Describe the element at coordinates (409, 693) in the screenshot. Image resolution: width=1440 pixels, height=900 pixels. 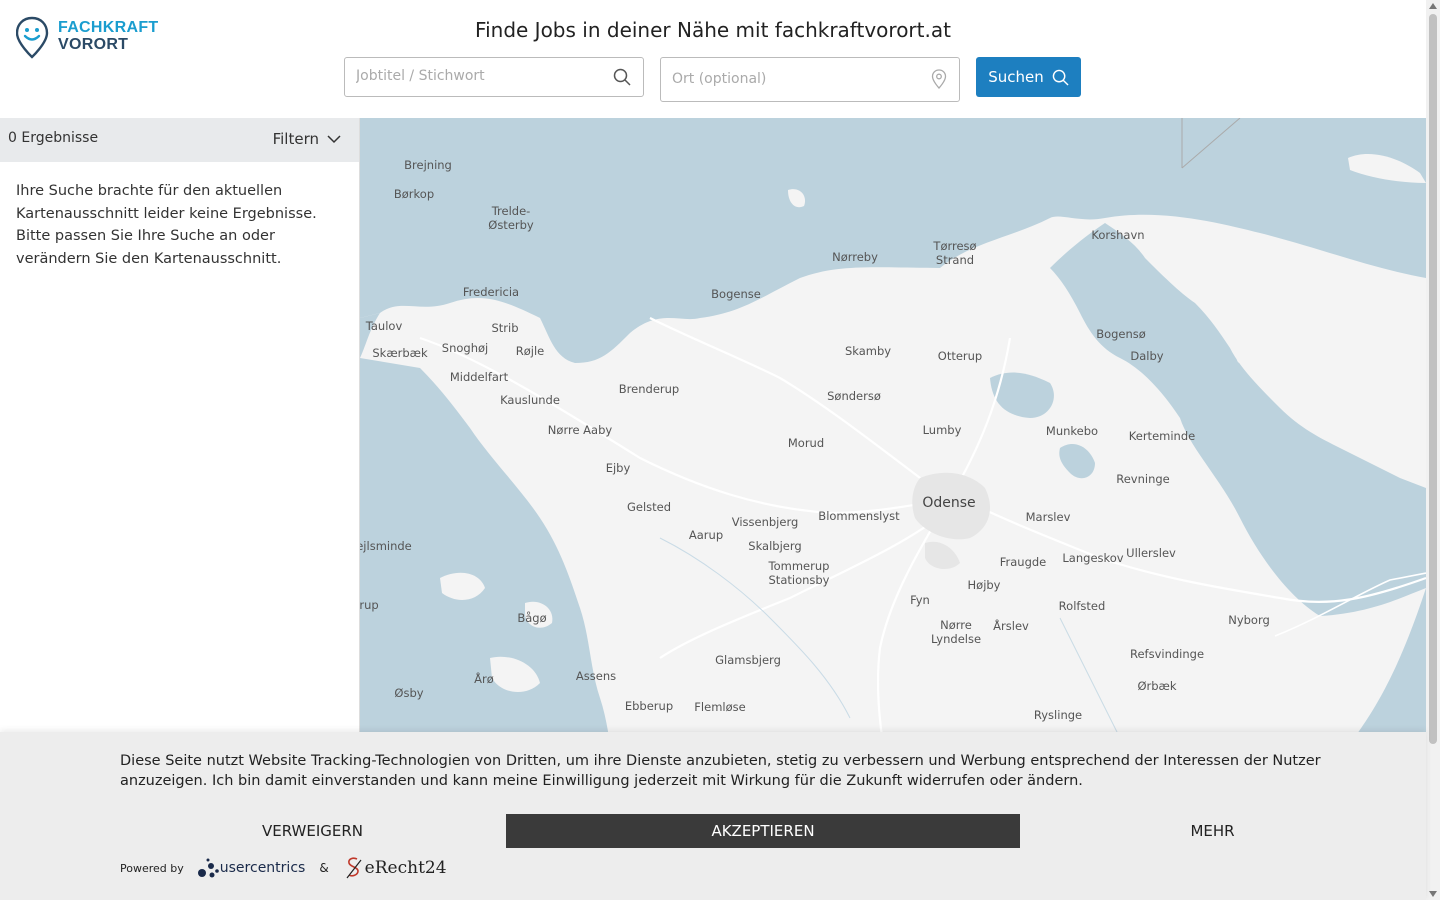
I see `map-place-label: Øsby` at that location.